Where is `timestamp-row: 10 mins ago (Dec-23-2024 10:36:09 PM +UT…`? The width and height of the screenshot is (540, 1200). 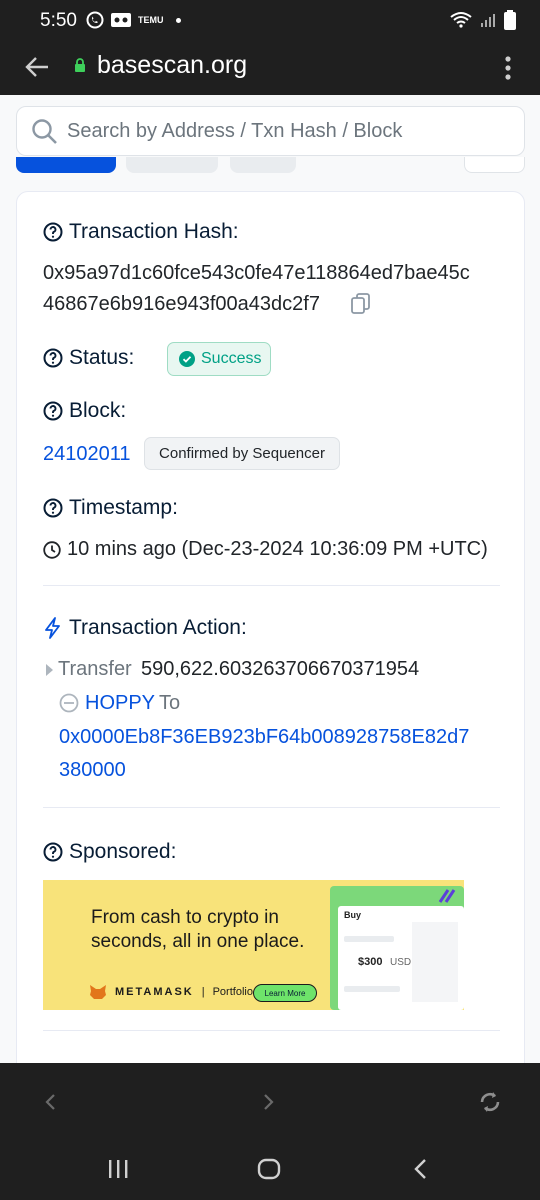 timestamp-row: 10 mins ago (Dec-23-2024 10:36:09 PM +UT… is located at coordinates (265, 549).